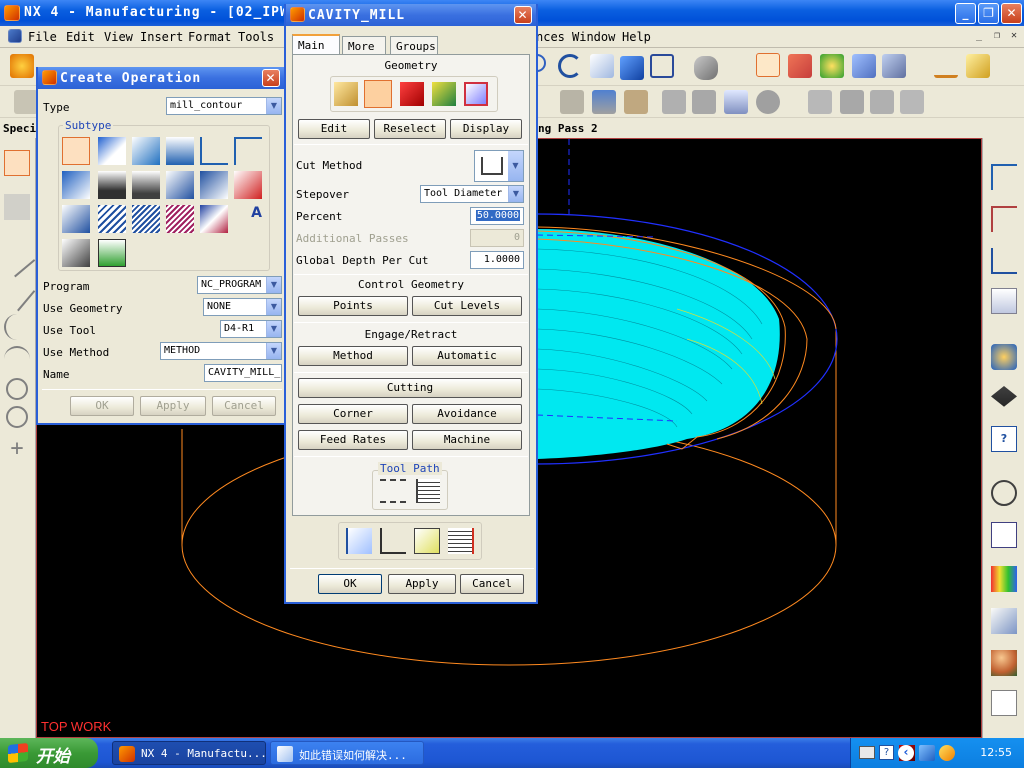 This screenshot has height=768, width=1024. What do you see at coordinates (393, 541) in the screenshot?
I see `replay-icon` at bounding box center [393, 541].